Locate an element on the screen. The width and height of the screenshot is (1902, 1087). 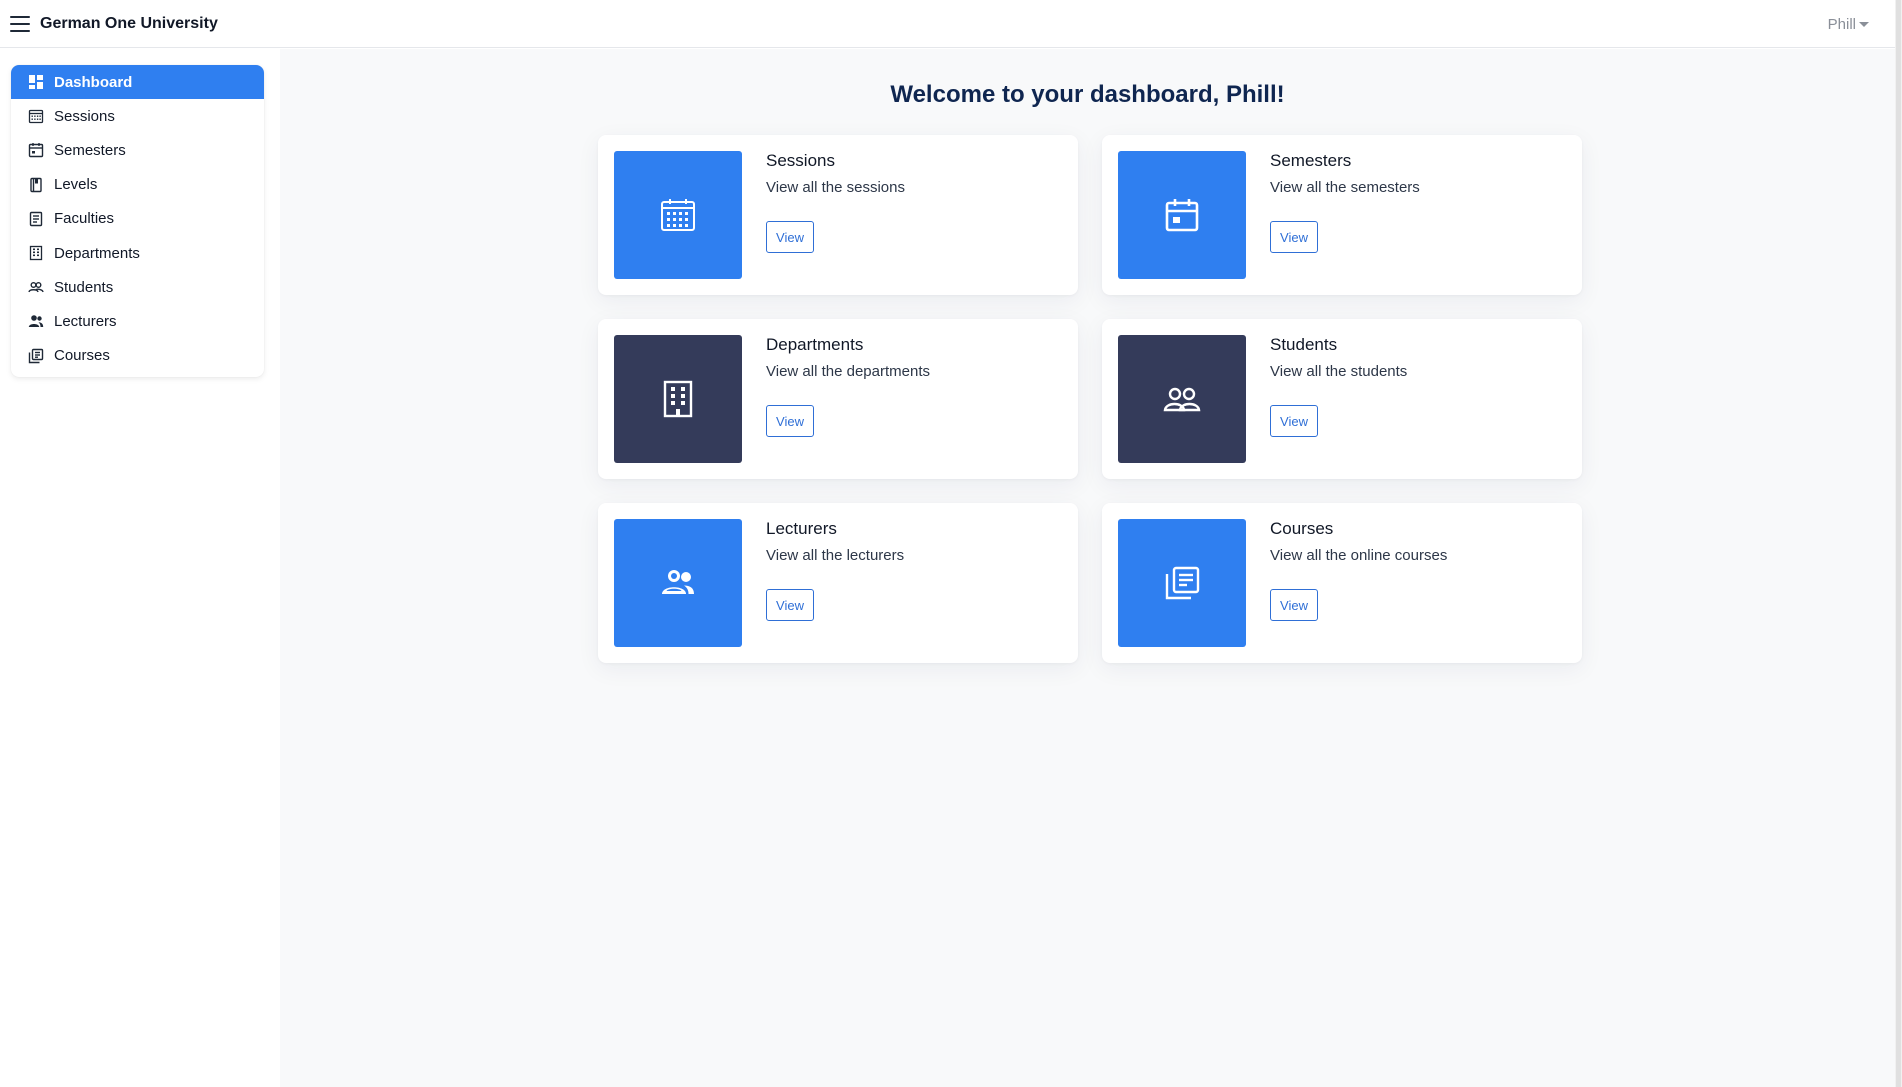
sidebar-item-faculties: Faculties is located at coordinates (137, 219).